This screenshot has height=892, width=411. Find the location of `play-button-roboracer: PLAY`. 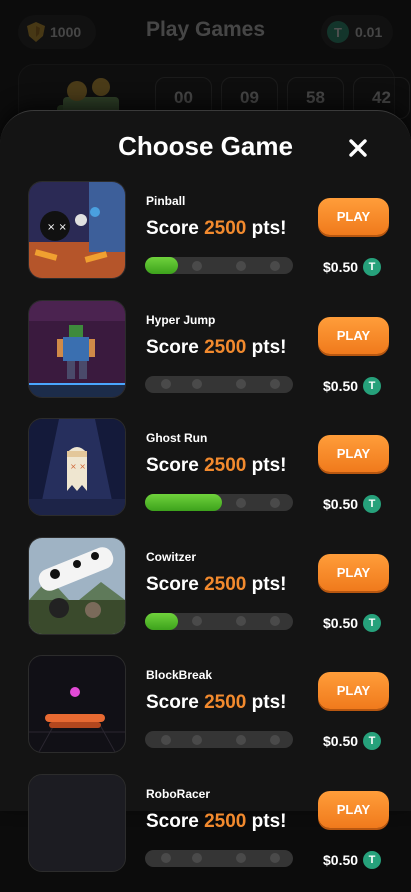

play-button-roboracer: PLAY is located at coordinates (353, 809).